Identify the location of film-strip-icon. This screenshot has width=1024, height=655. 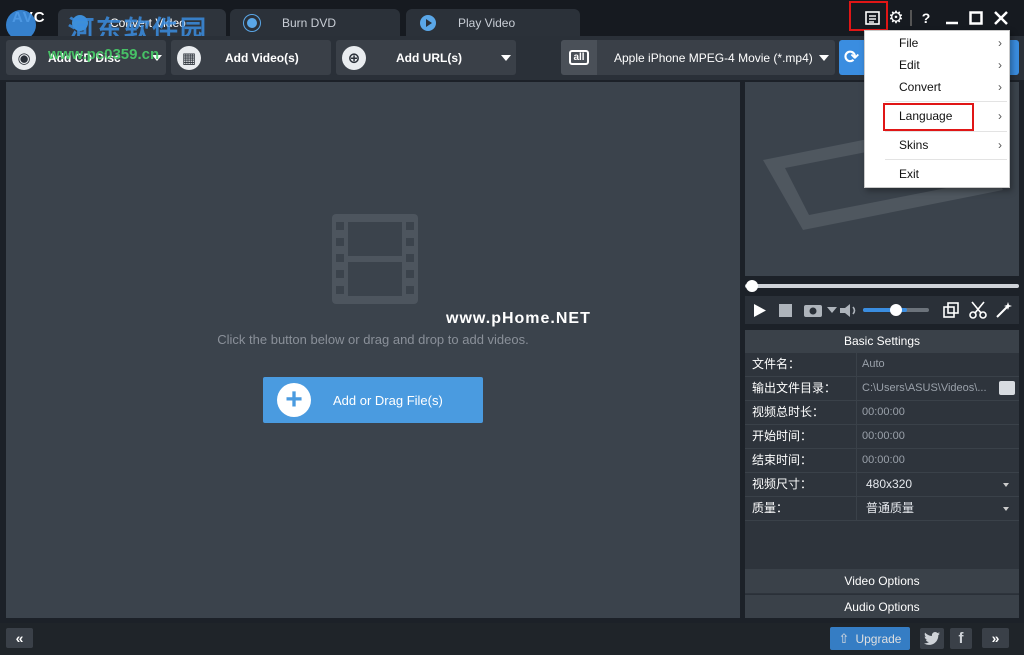
(375, 259).